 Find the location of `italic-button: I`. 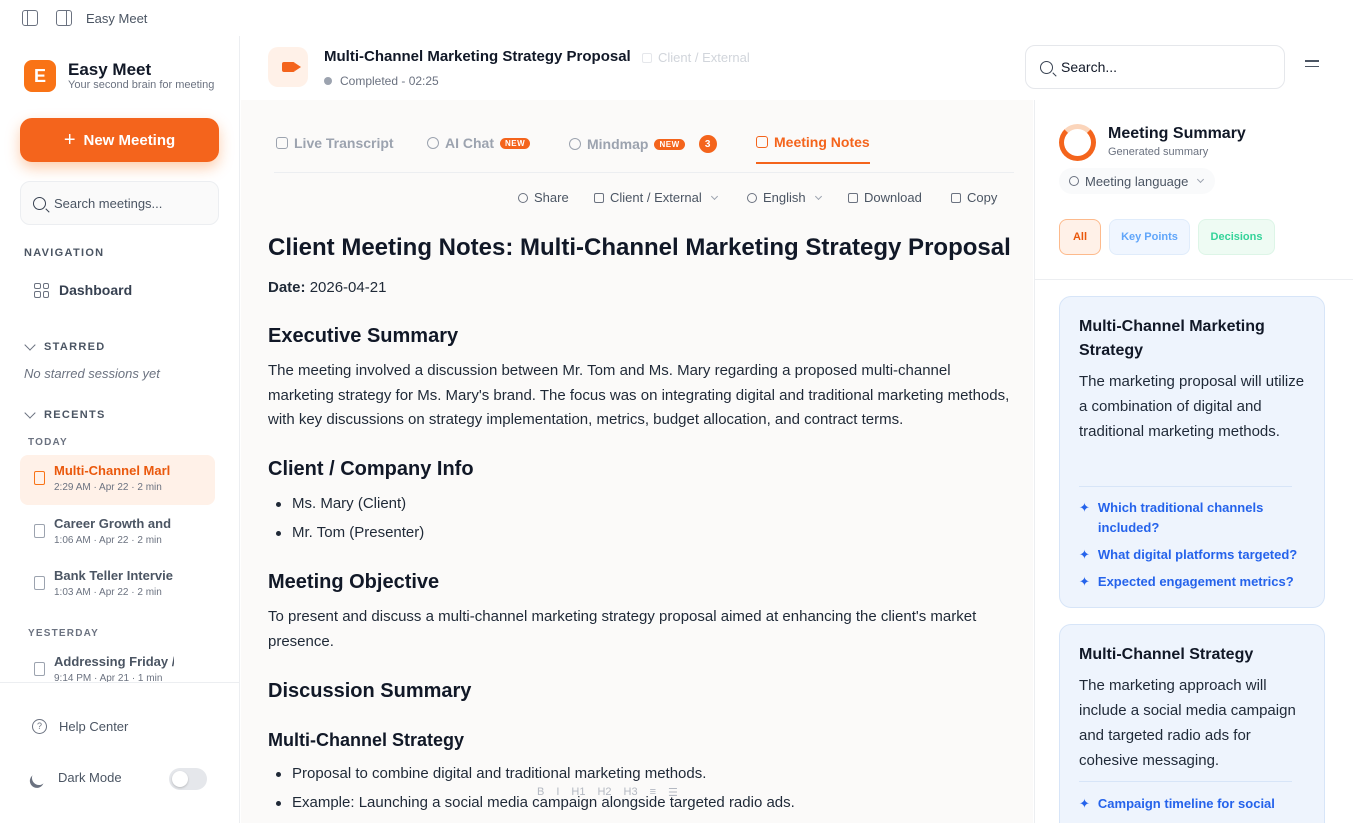

italic-button: I is located at coordinates (557, 792).